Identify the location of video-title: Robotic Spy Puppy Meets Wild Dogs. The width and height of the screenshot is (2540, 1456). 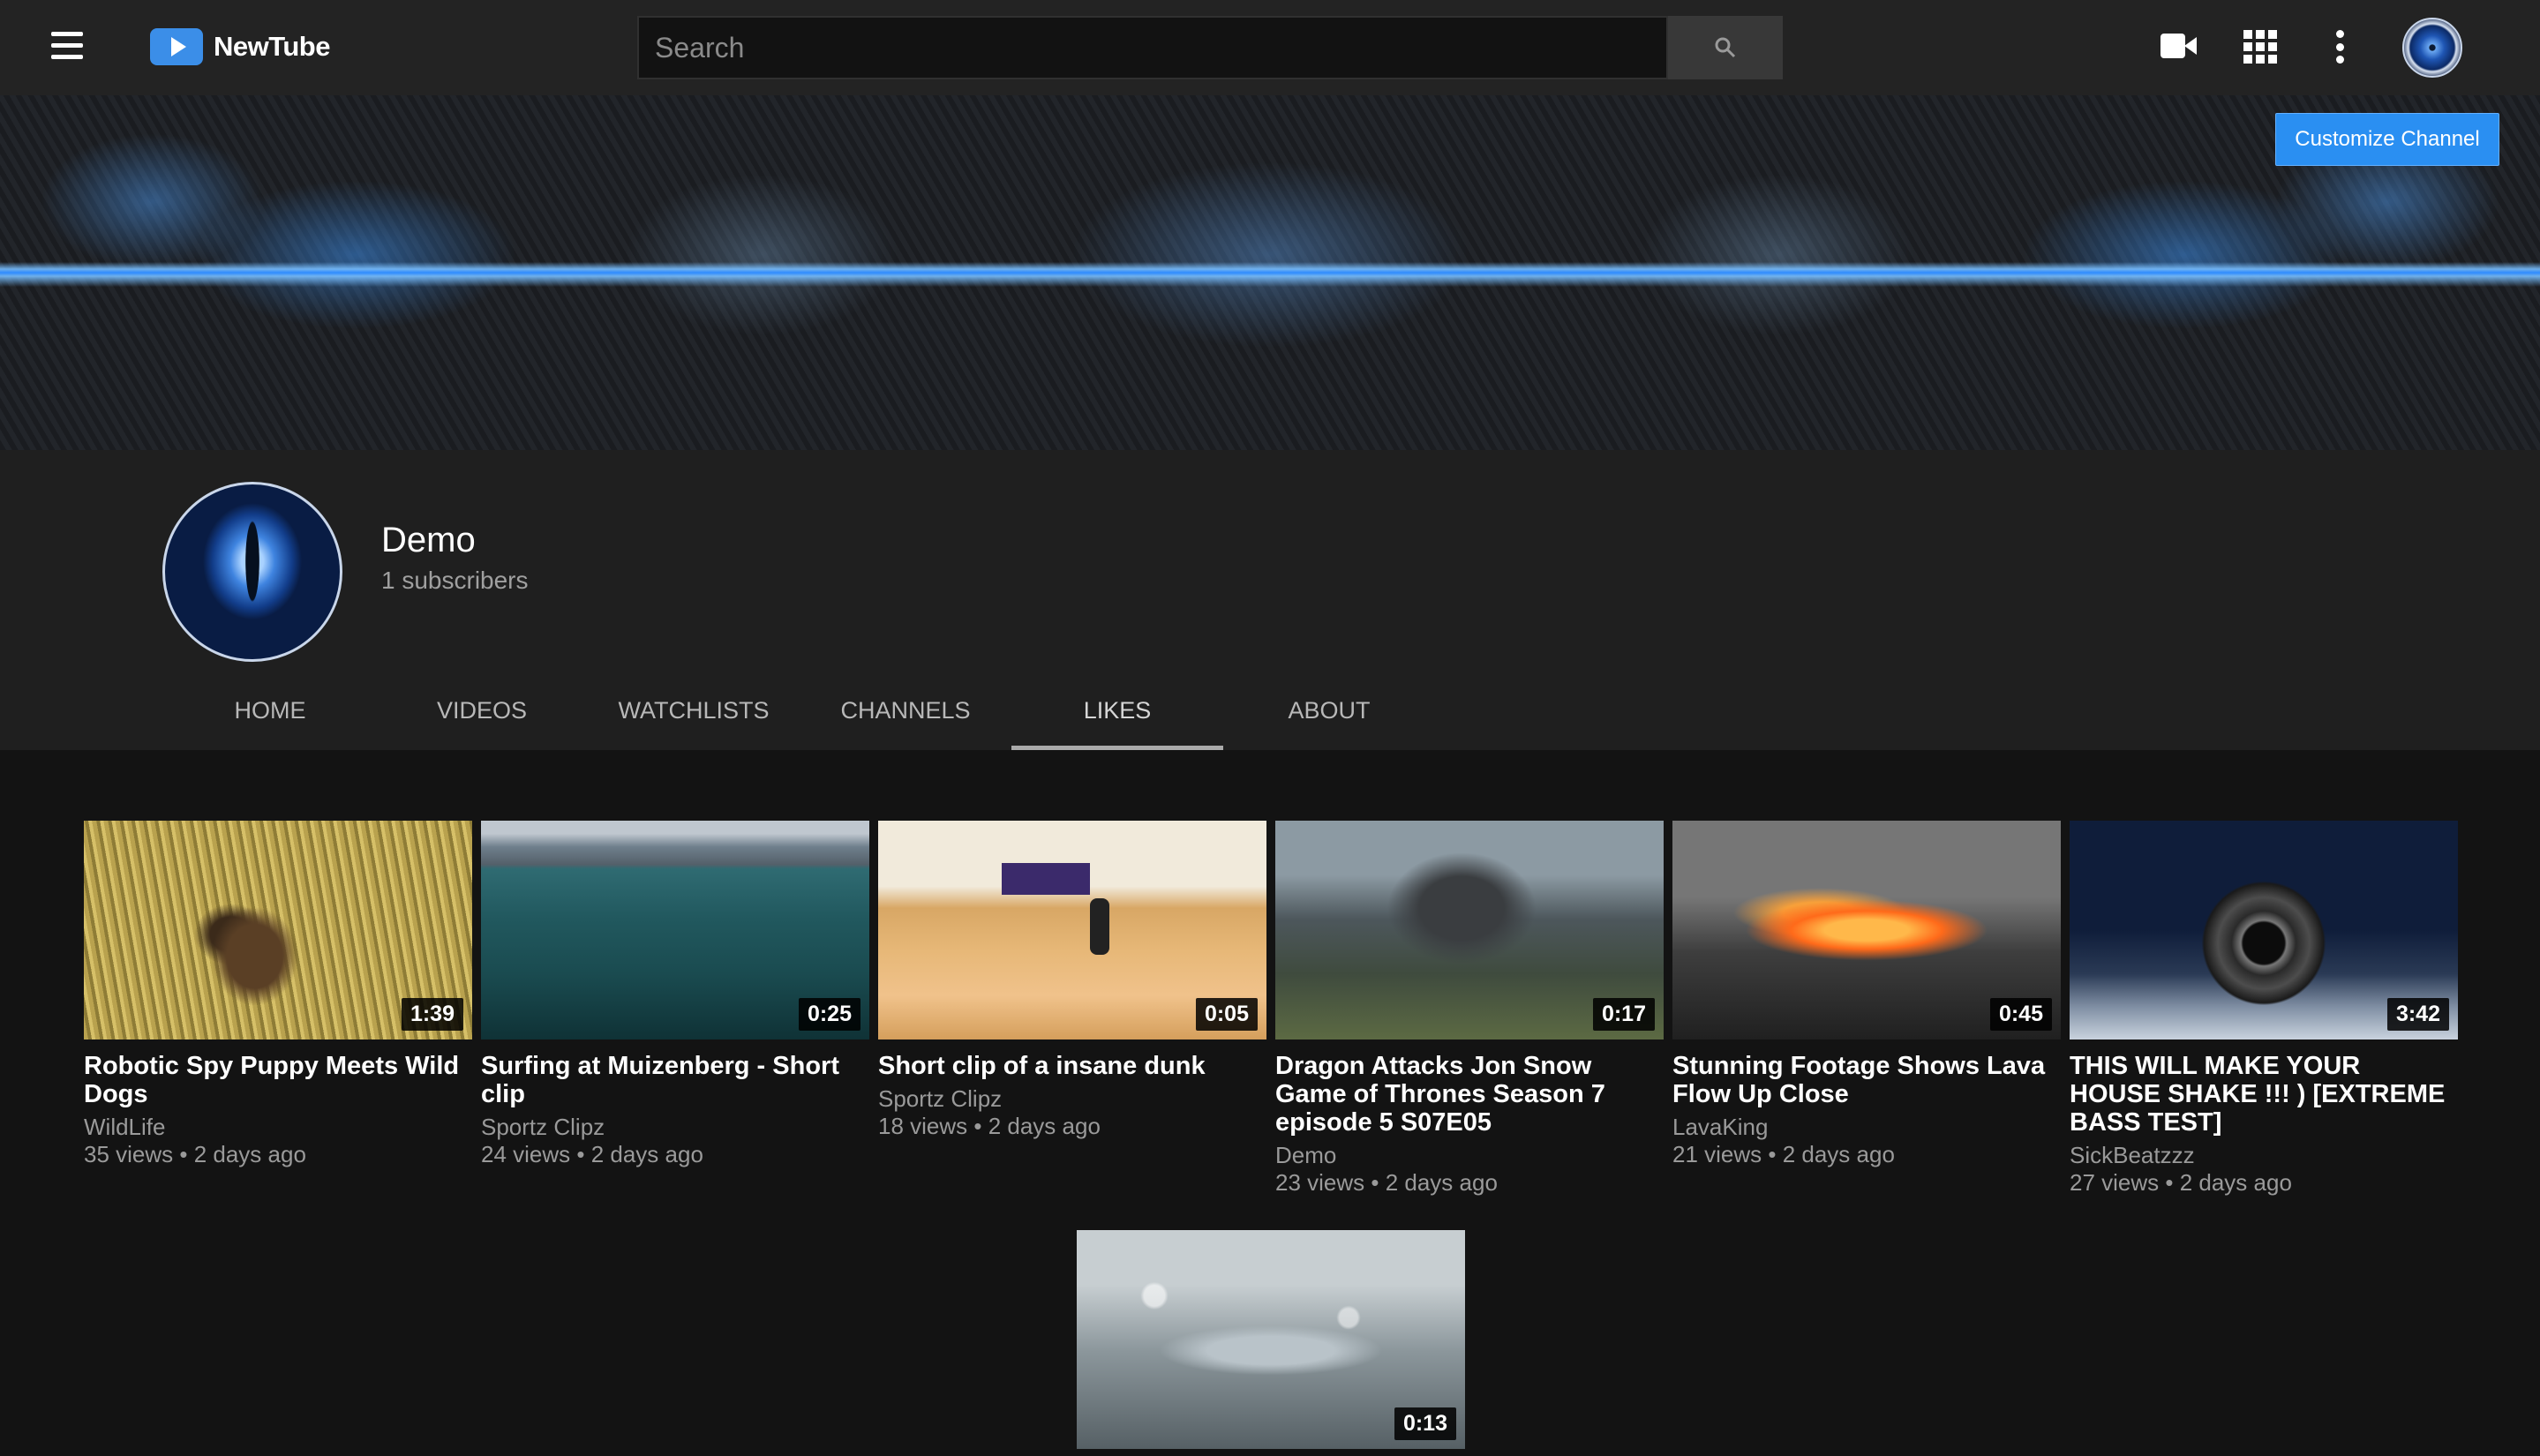
(278, 1080).